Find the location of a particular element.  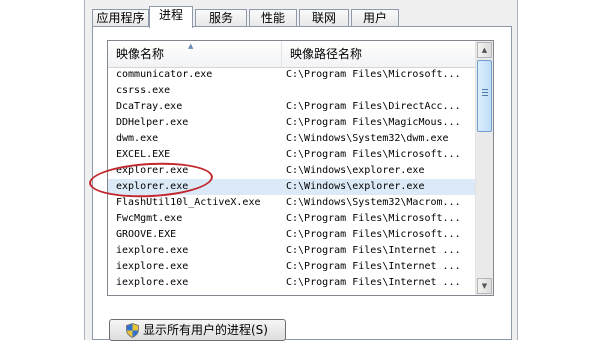

scroll-down-arrow-icon: ▼ is located at coordinates (484, 286).